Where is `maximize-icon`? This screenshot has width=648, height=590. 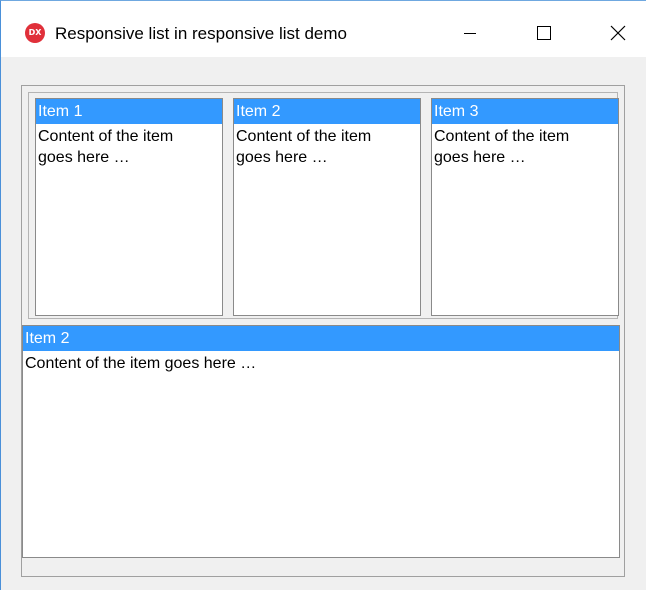 maximize-icon is located at coordinates (544, 33).